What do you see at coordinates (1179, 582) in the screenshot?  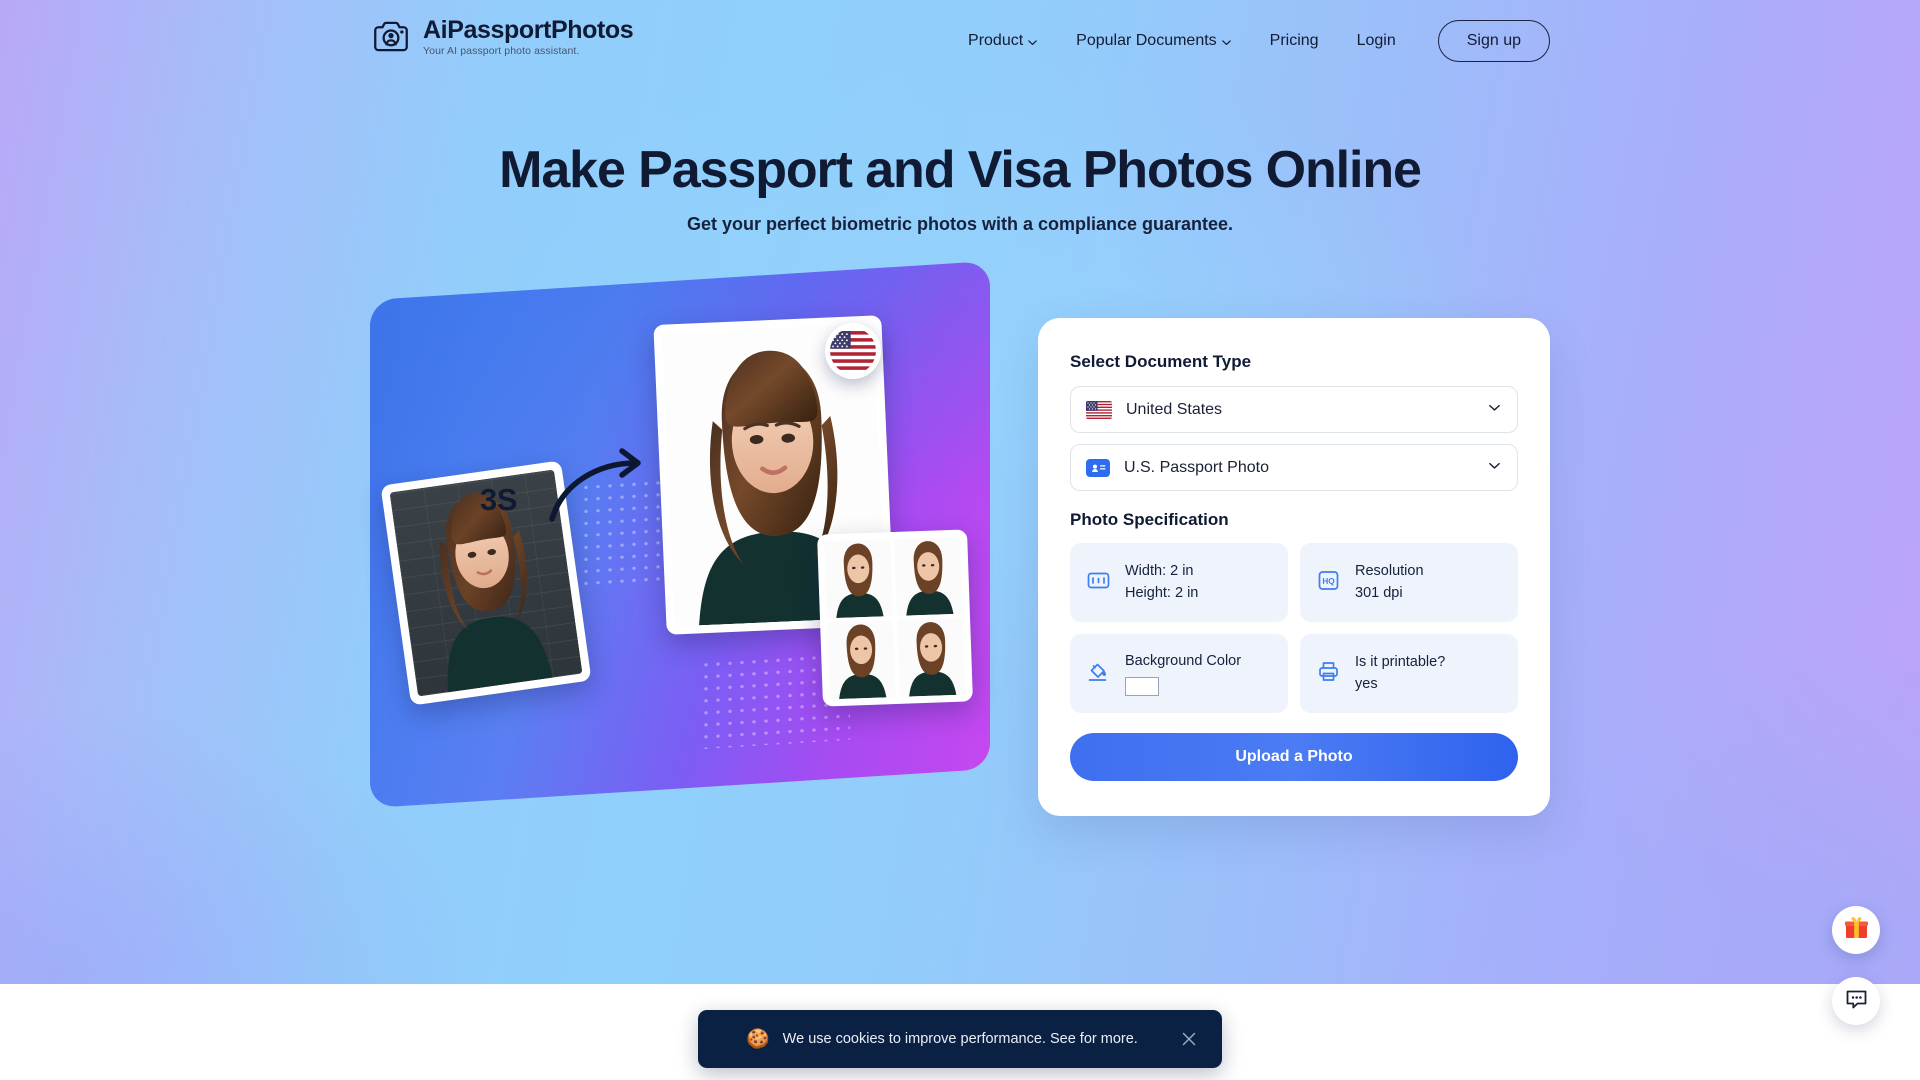 I see `spec-card-dimensions: Width: 2 in Height: 2 in` at bounding box center [1179, 582].